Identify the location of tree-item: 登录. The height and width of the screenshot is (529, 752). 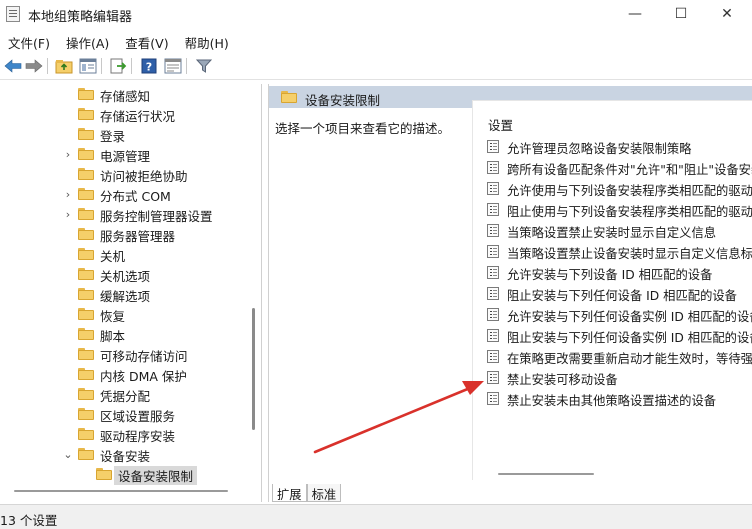
(130, 134).